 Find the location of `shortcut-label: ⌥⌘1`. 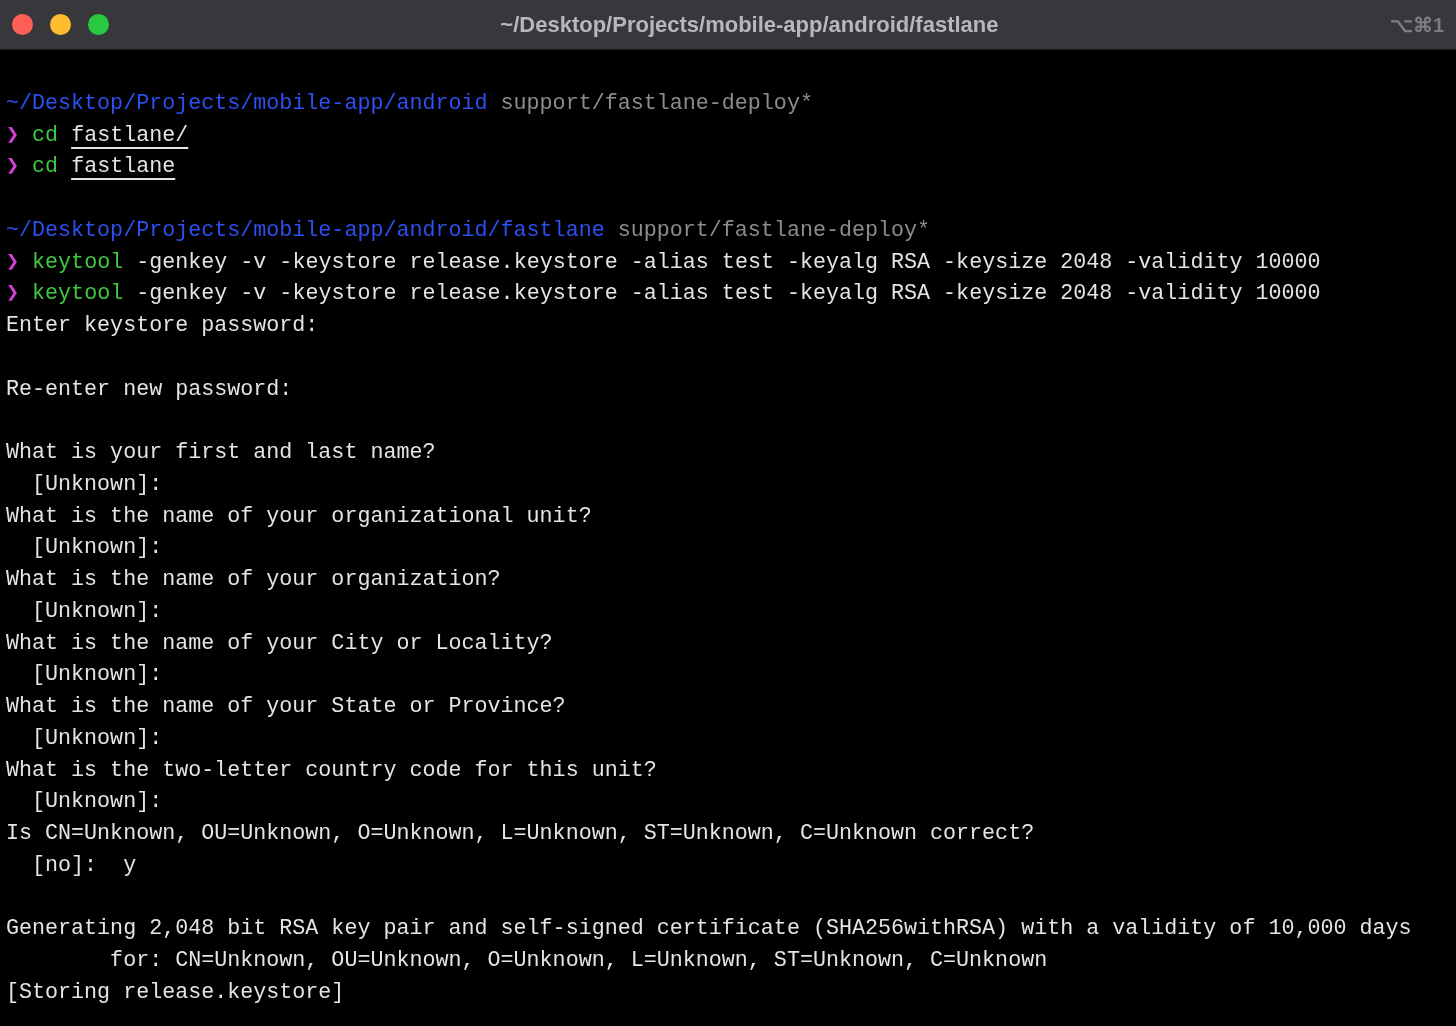

shortcut-label: ⌥⌘1 is located at coordinates (1416, 25).